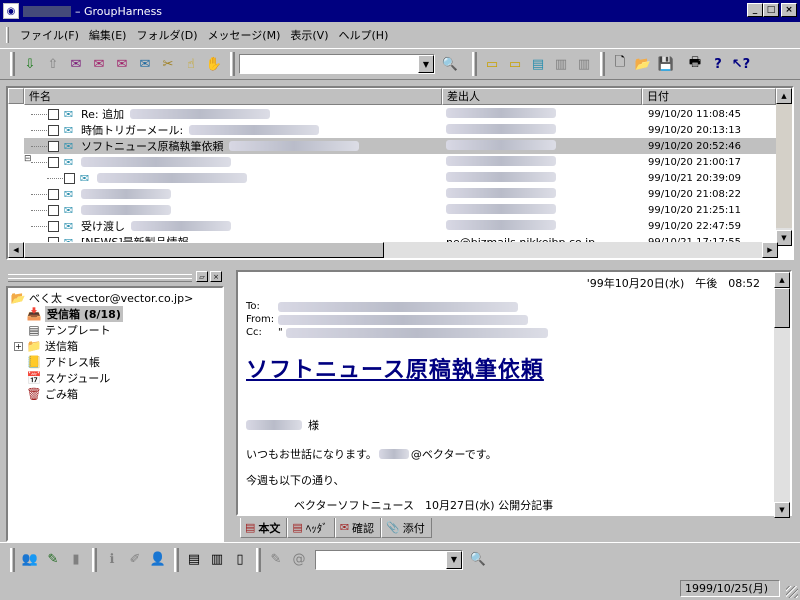 This screenshot has width=800, height=600. What do you see at coordinates (116, 298) in the screenshot?
I see `folder-root: 📂 べく太 <vector@vector.co.jp>` at bounding box center [116, 298].